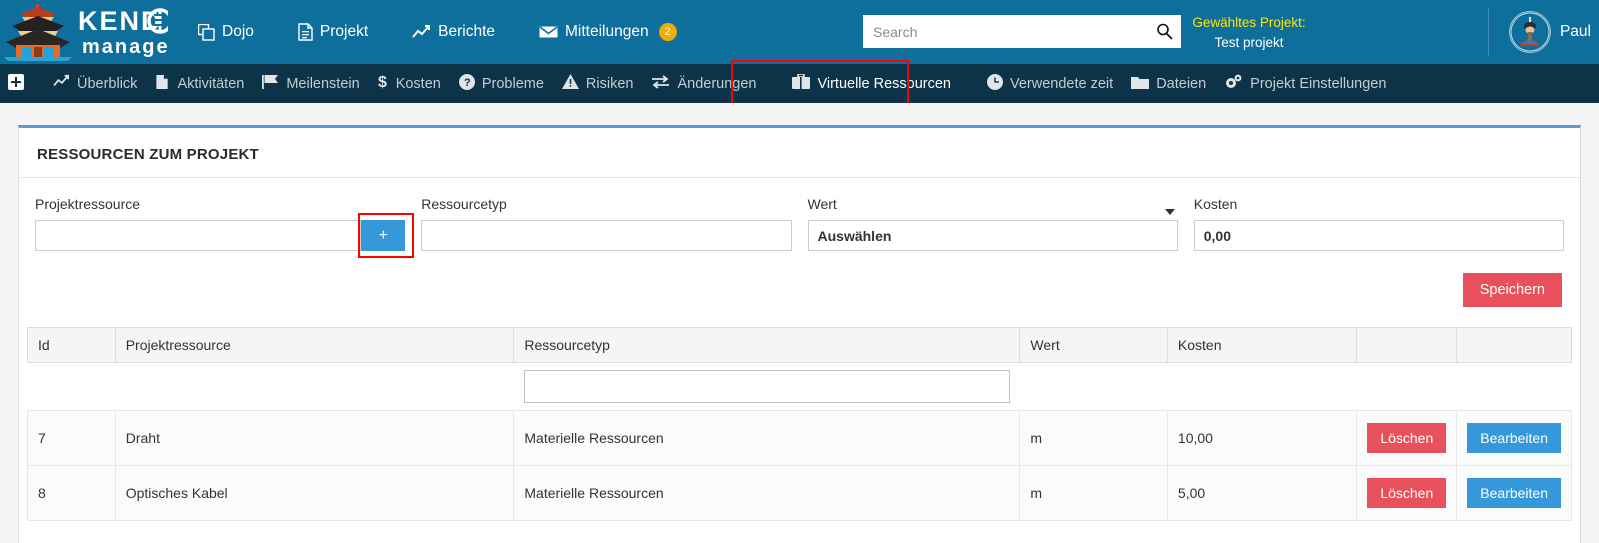  Describe the element at coordinates (1262, 345) in the screenshot. I see `col-kosten: Kosten` at that location.